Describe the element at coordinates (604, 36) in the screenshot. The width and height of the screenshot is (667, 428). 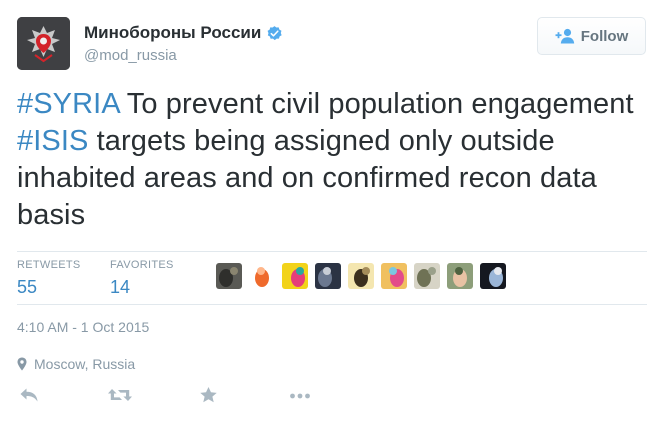
I see `follow-button-label: Follow` at that location.